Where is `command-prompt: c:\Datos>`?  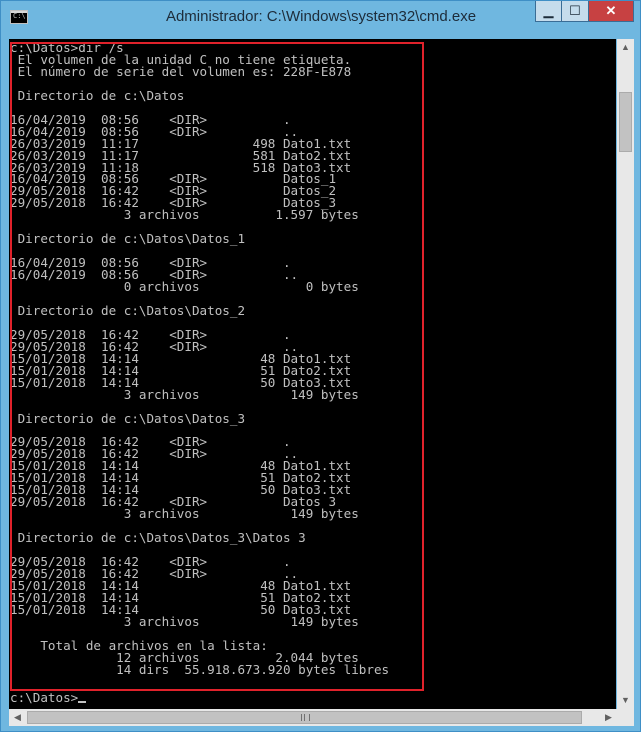
command-prompt: c:\Datos> is located at coordinates (48, 697).